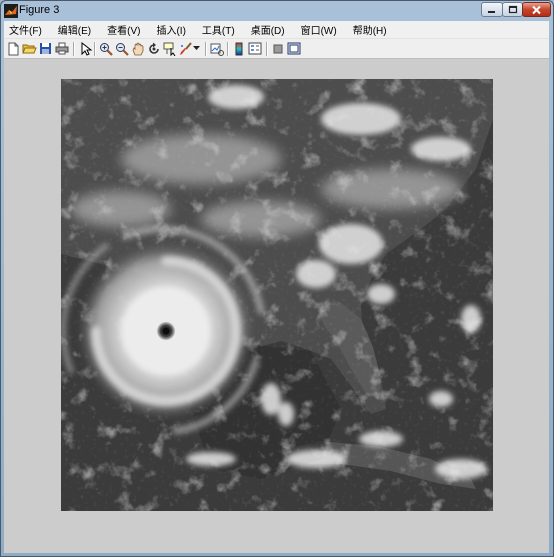  I want to click on show-plot-tools-icon, so click(293, 48).